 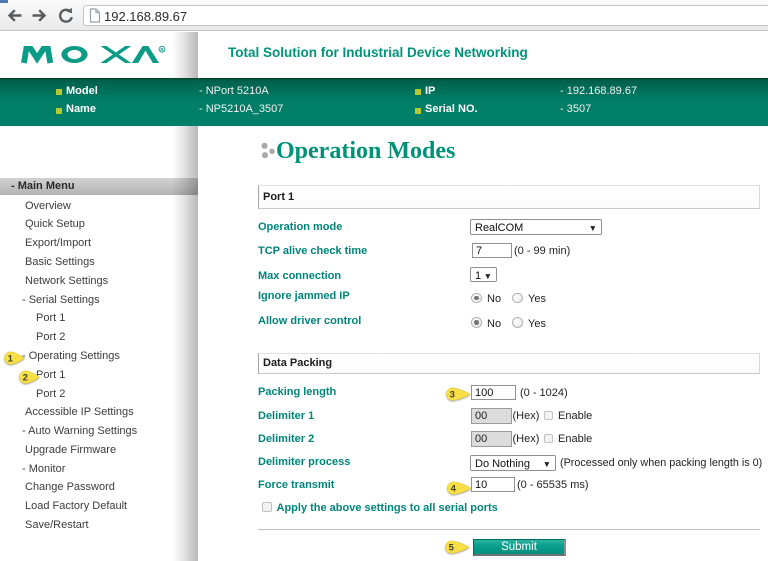 I want to click on svg-text: 1, so click(x=11, y=358).